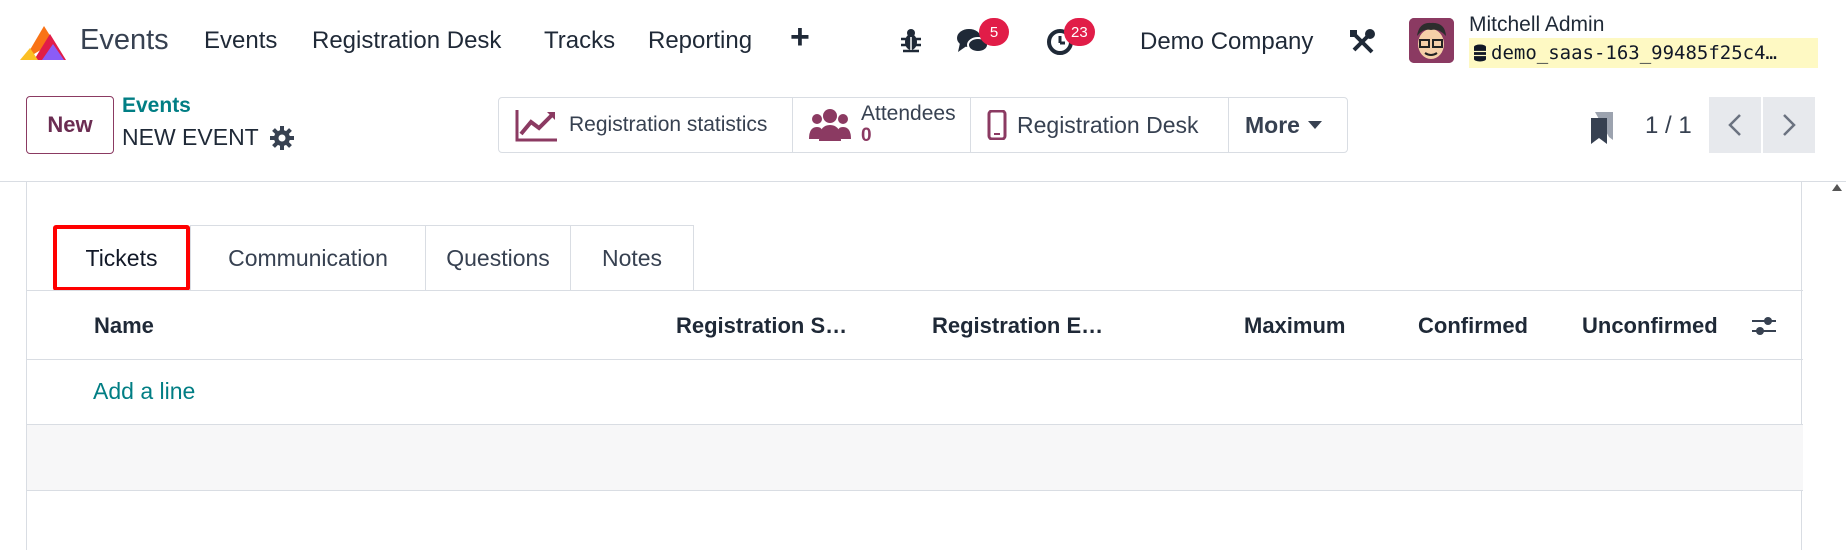  I want to click on messages-badge: 5, so click(994, 32).